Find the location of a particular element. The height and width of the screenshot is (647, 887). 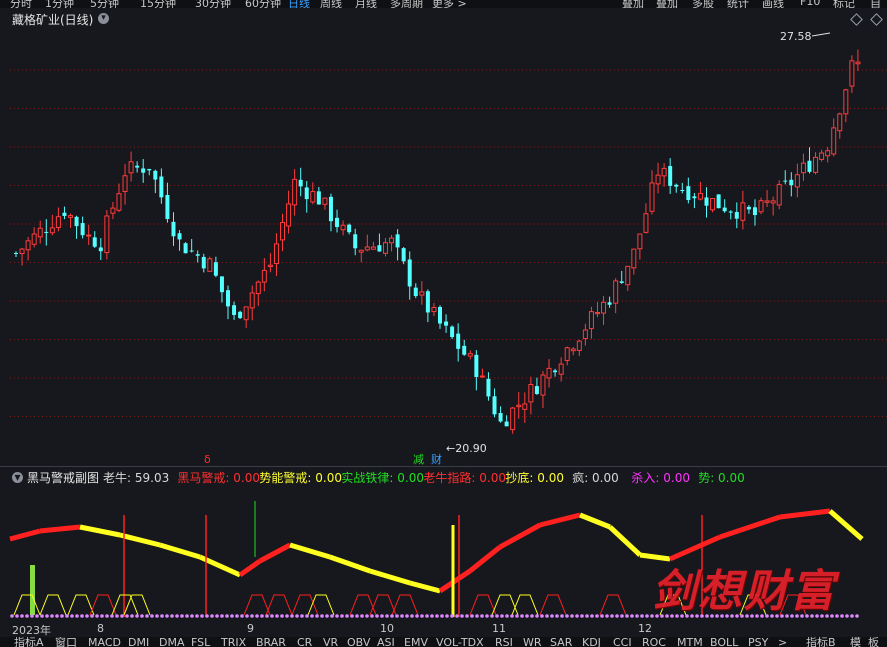

period-tab: F10 is located at coordinates (810, 4).